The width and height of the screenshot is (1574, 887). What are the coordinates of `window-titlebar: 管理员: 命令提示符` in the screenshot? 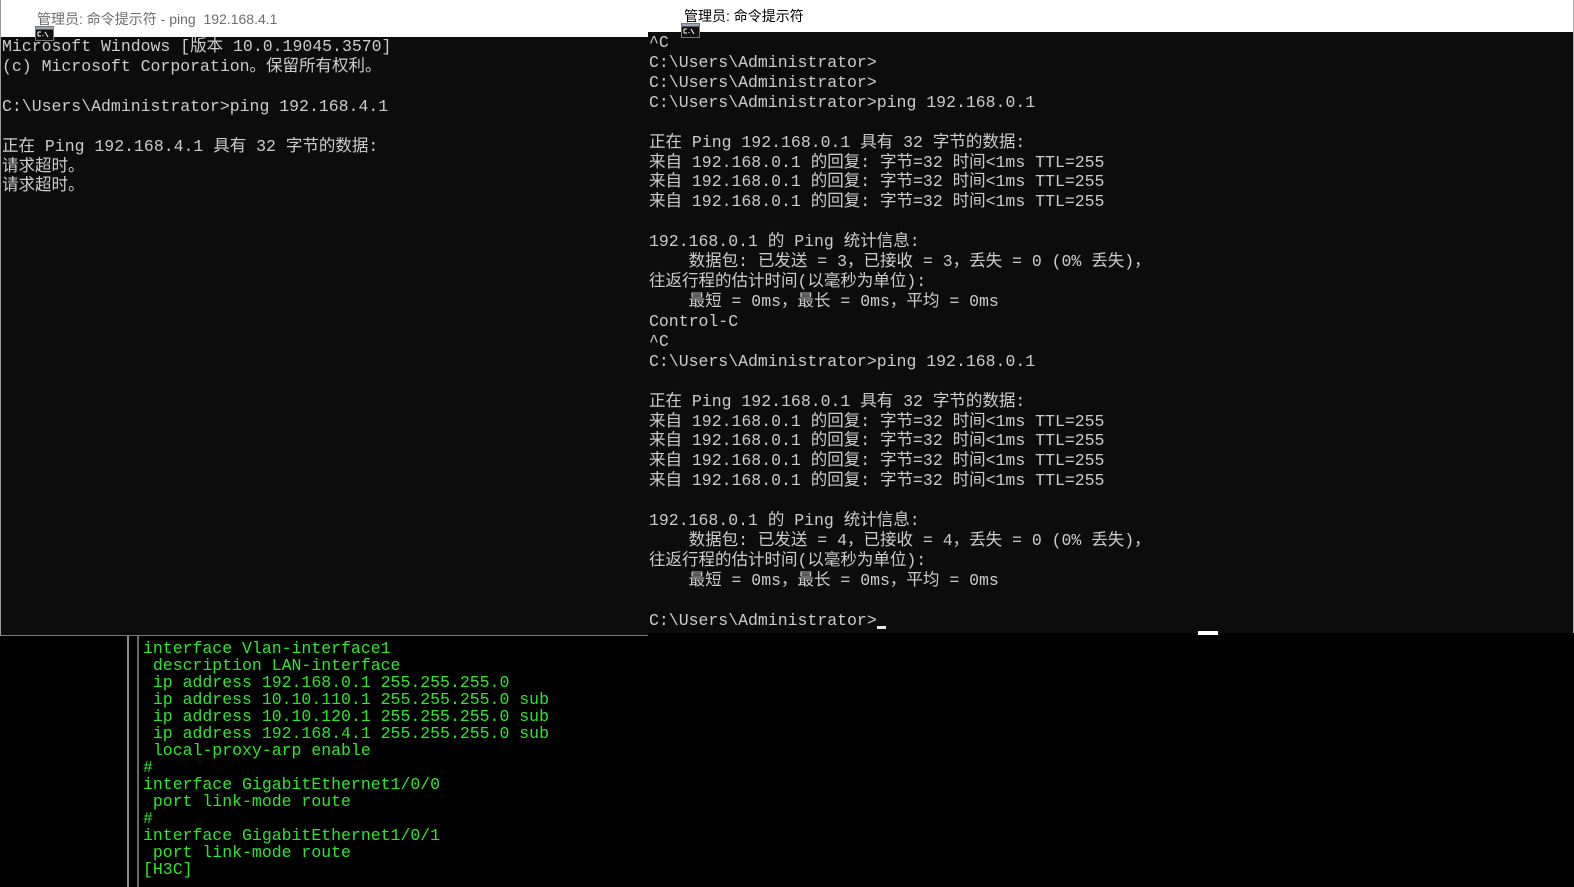 It's located at (1110, 19).